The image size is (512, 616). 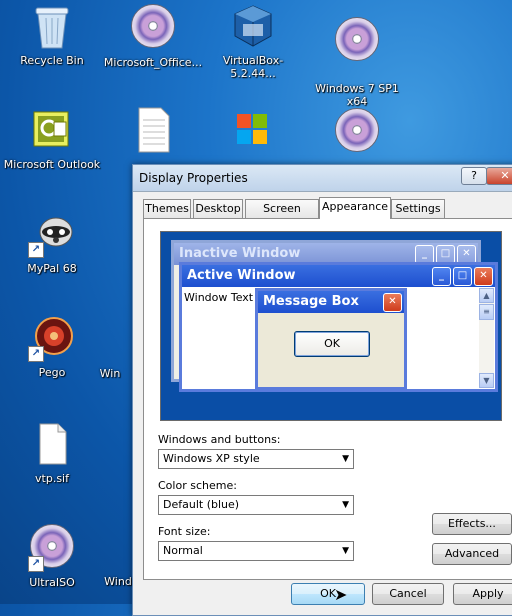 What do you see at coordinates (118, 581) in the screenshot?
I see `partial-label: Wind` at bounding box center [118, 581].